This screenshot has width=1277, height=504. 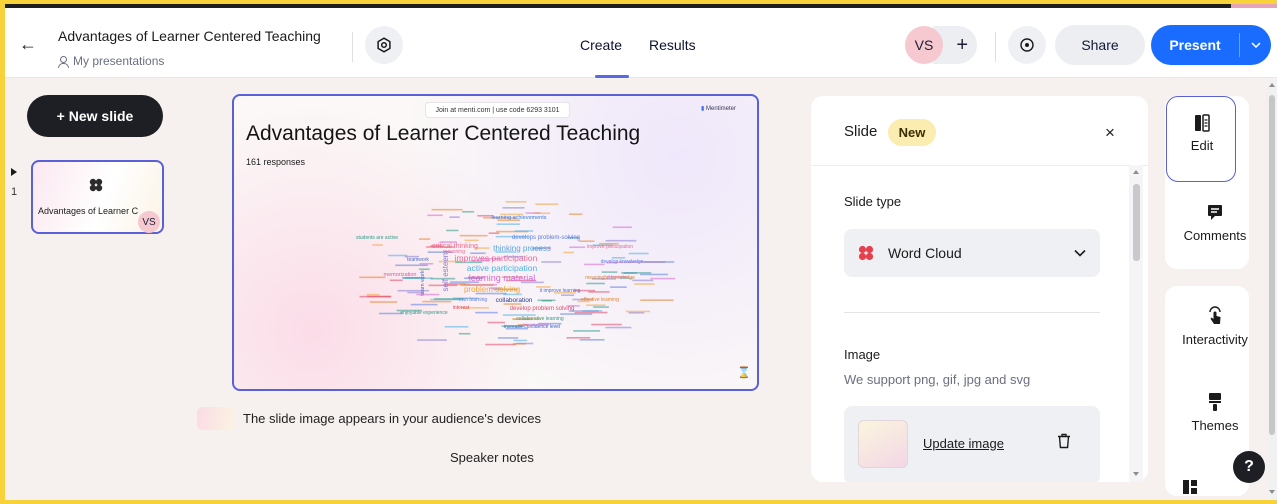 What do you see at coordinates (924, 45) in the screenshot?
I see `avatar: VS` at bounding box center [924, 45].